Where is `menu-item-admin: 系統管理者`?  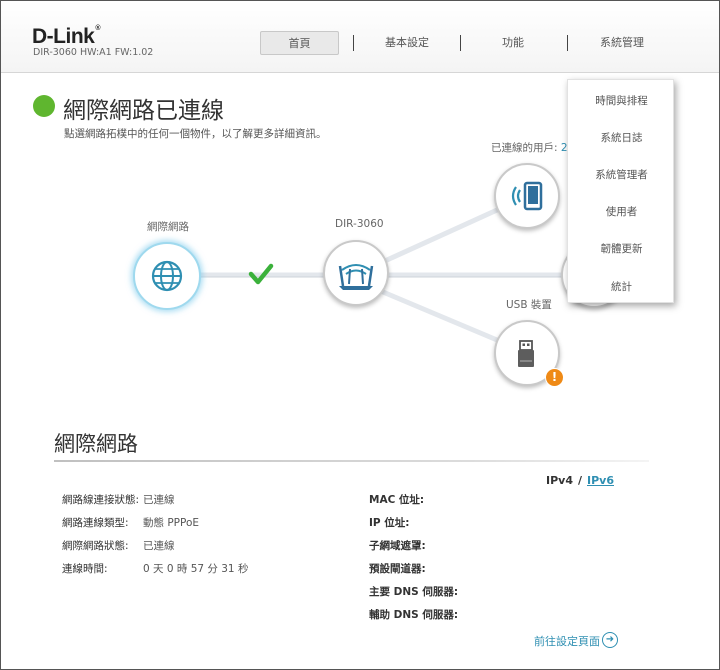 menu-item-admin: 系統管理者 is located at coordinates (621, 174).